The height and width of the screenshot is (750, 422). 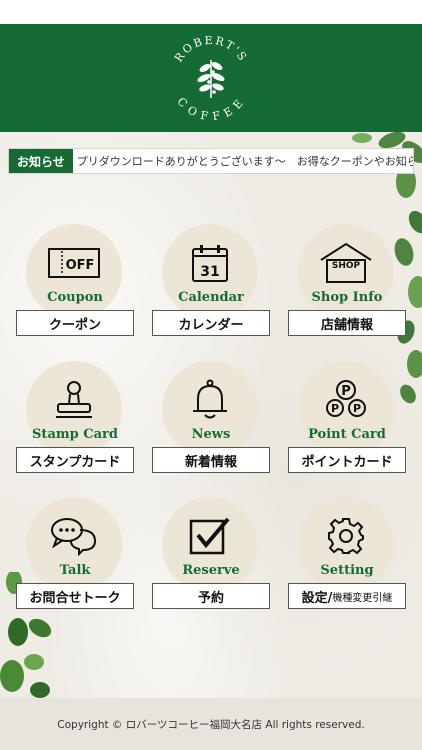 I want to click on shop-icon-text: SHOP, so click(x=346, y=266).